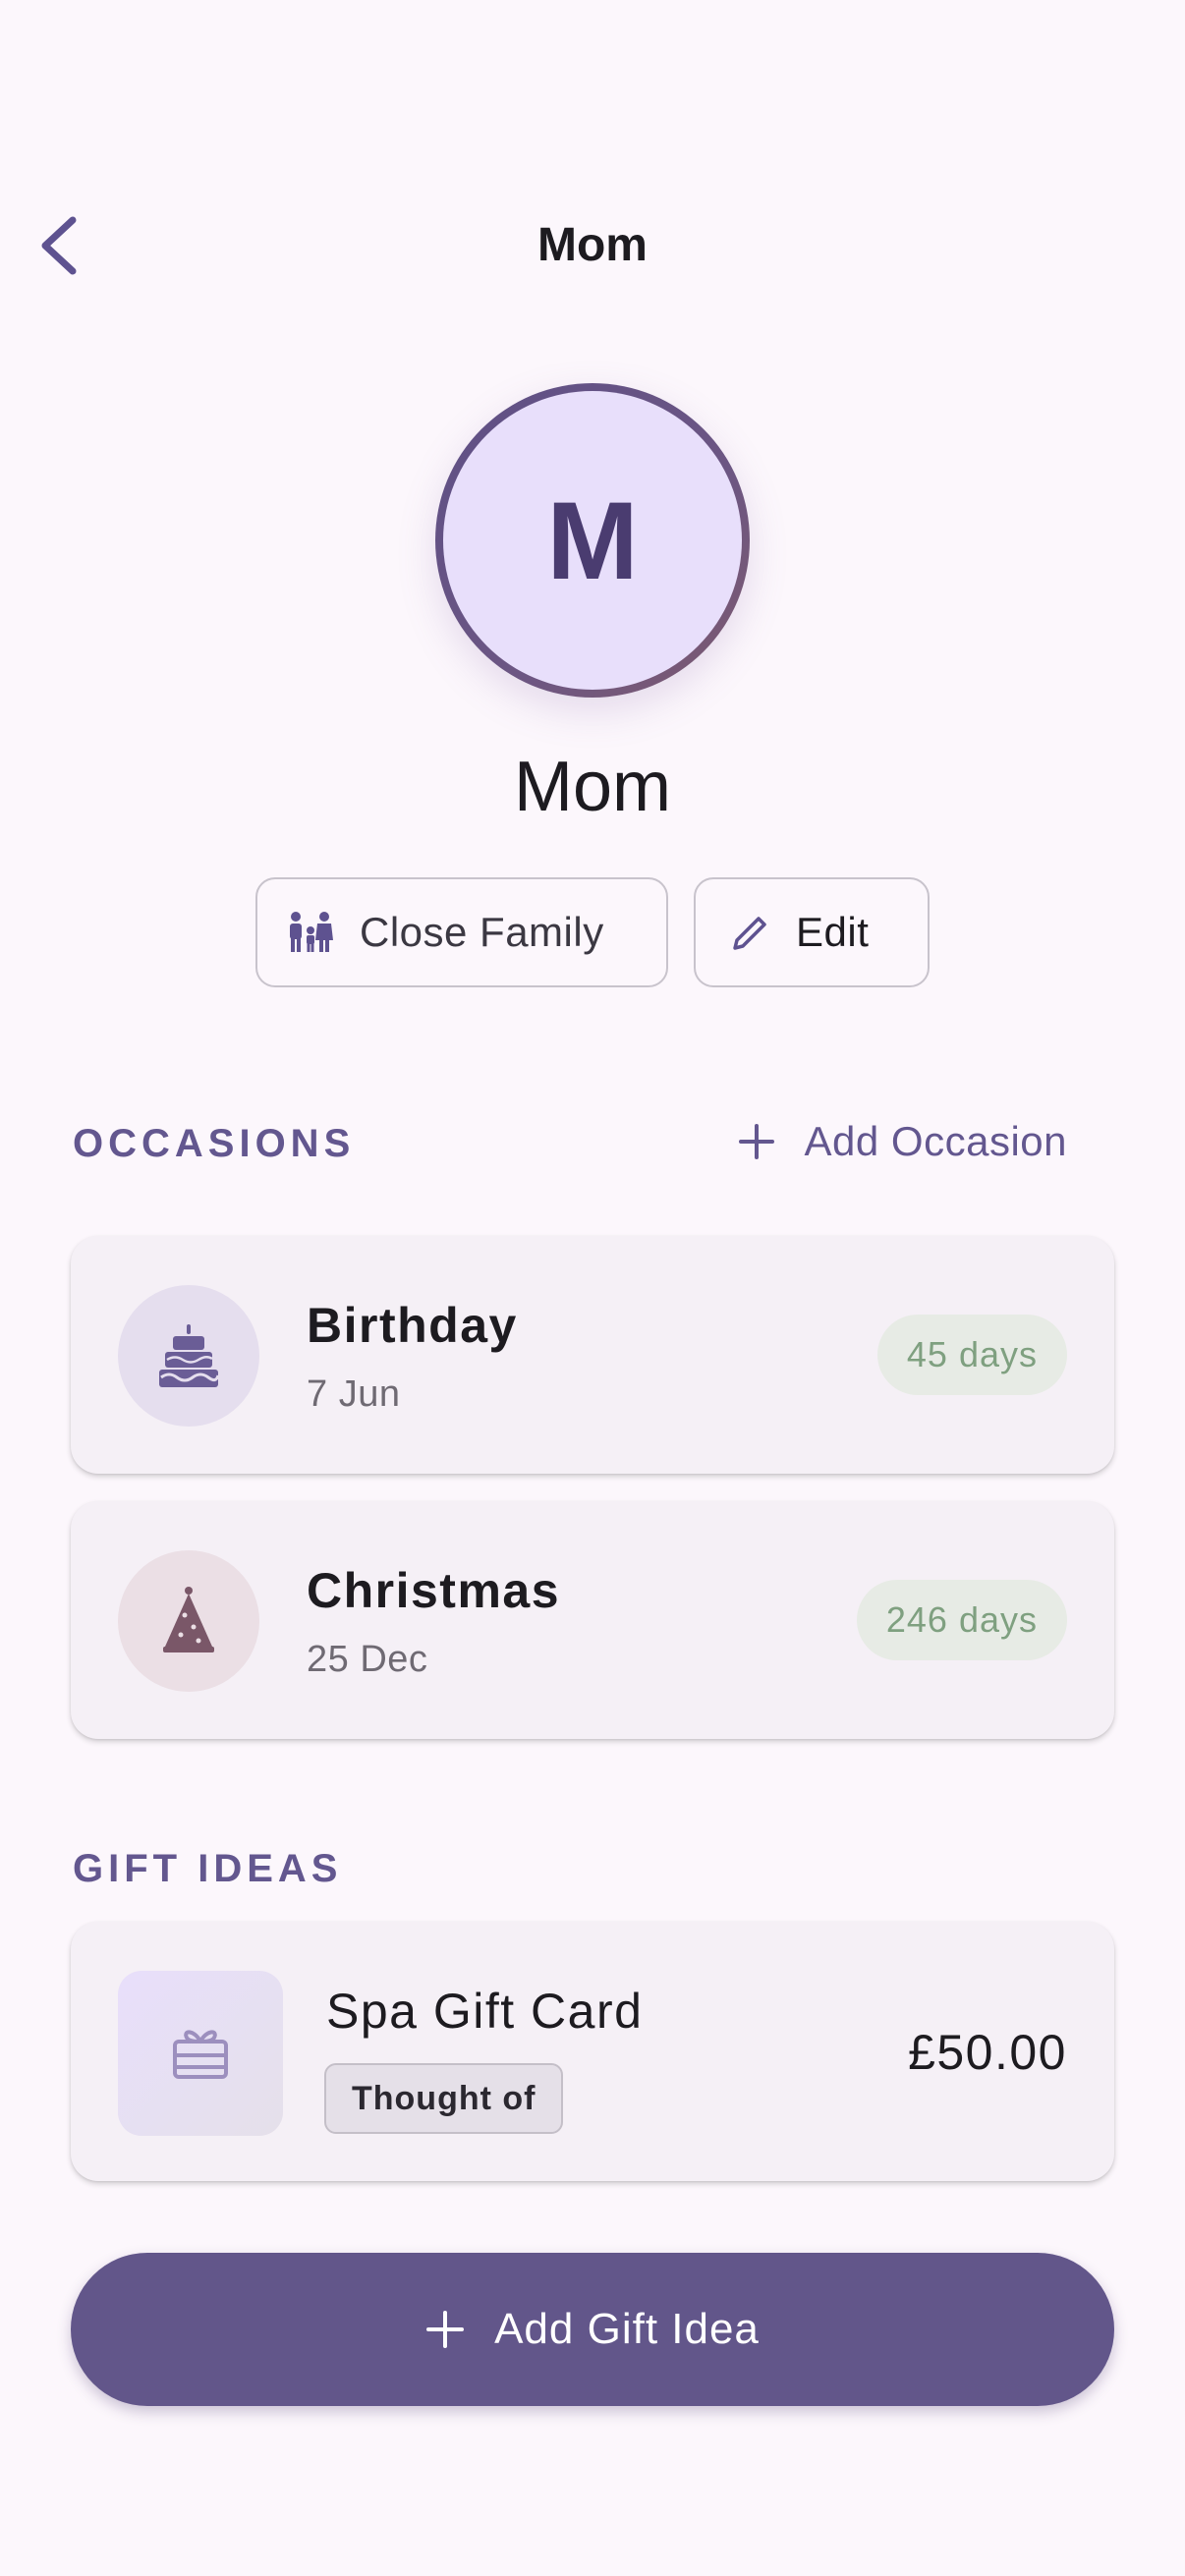  What do you see at coordinates (208, 1868) in the screenshot?
I see `gift-ideas-section-title: GIFT IDEAS` at bounding box center [208, 1868].